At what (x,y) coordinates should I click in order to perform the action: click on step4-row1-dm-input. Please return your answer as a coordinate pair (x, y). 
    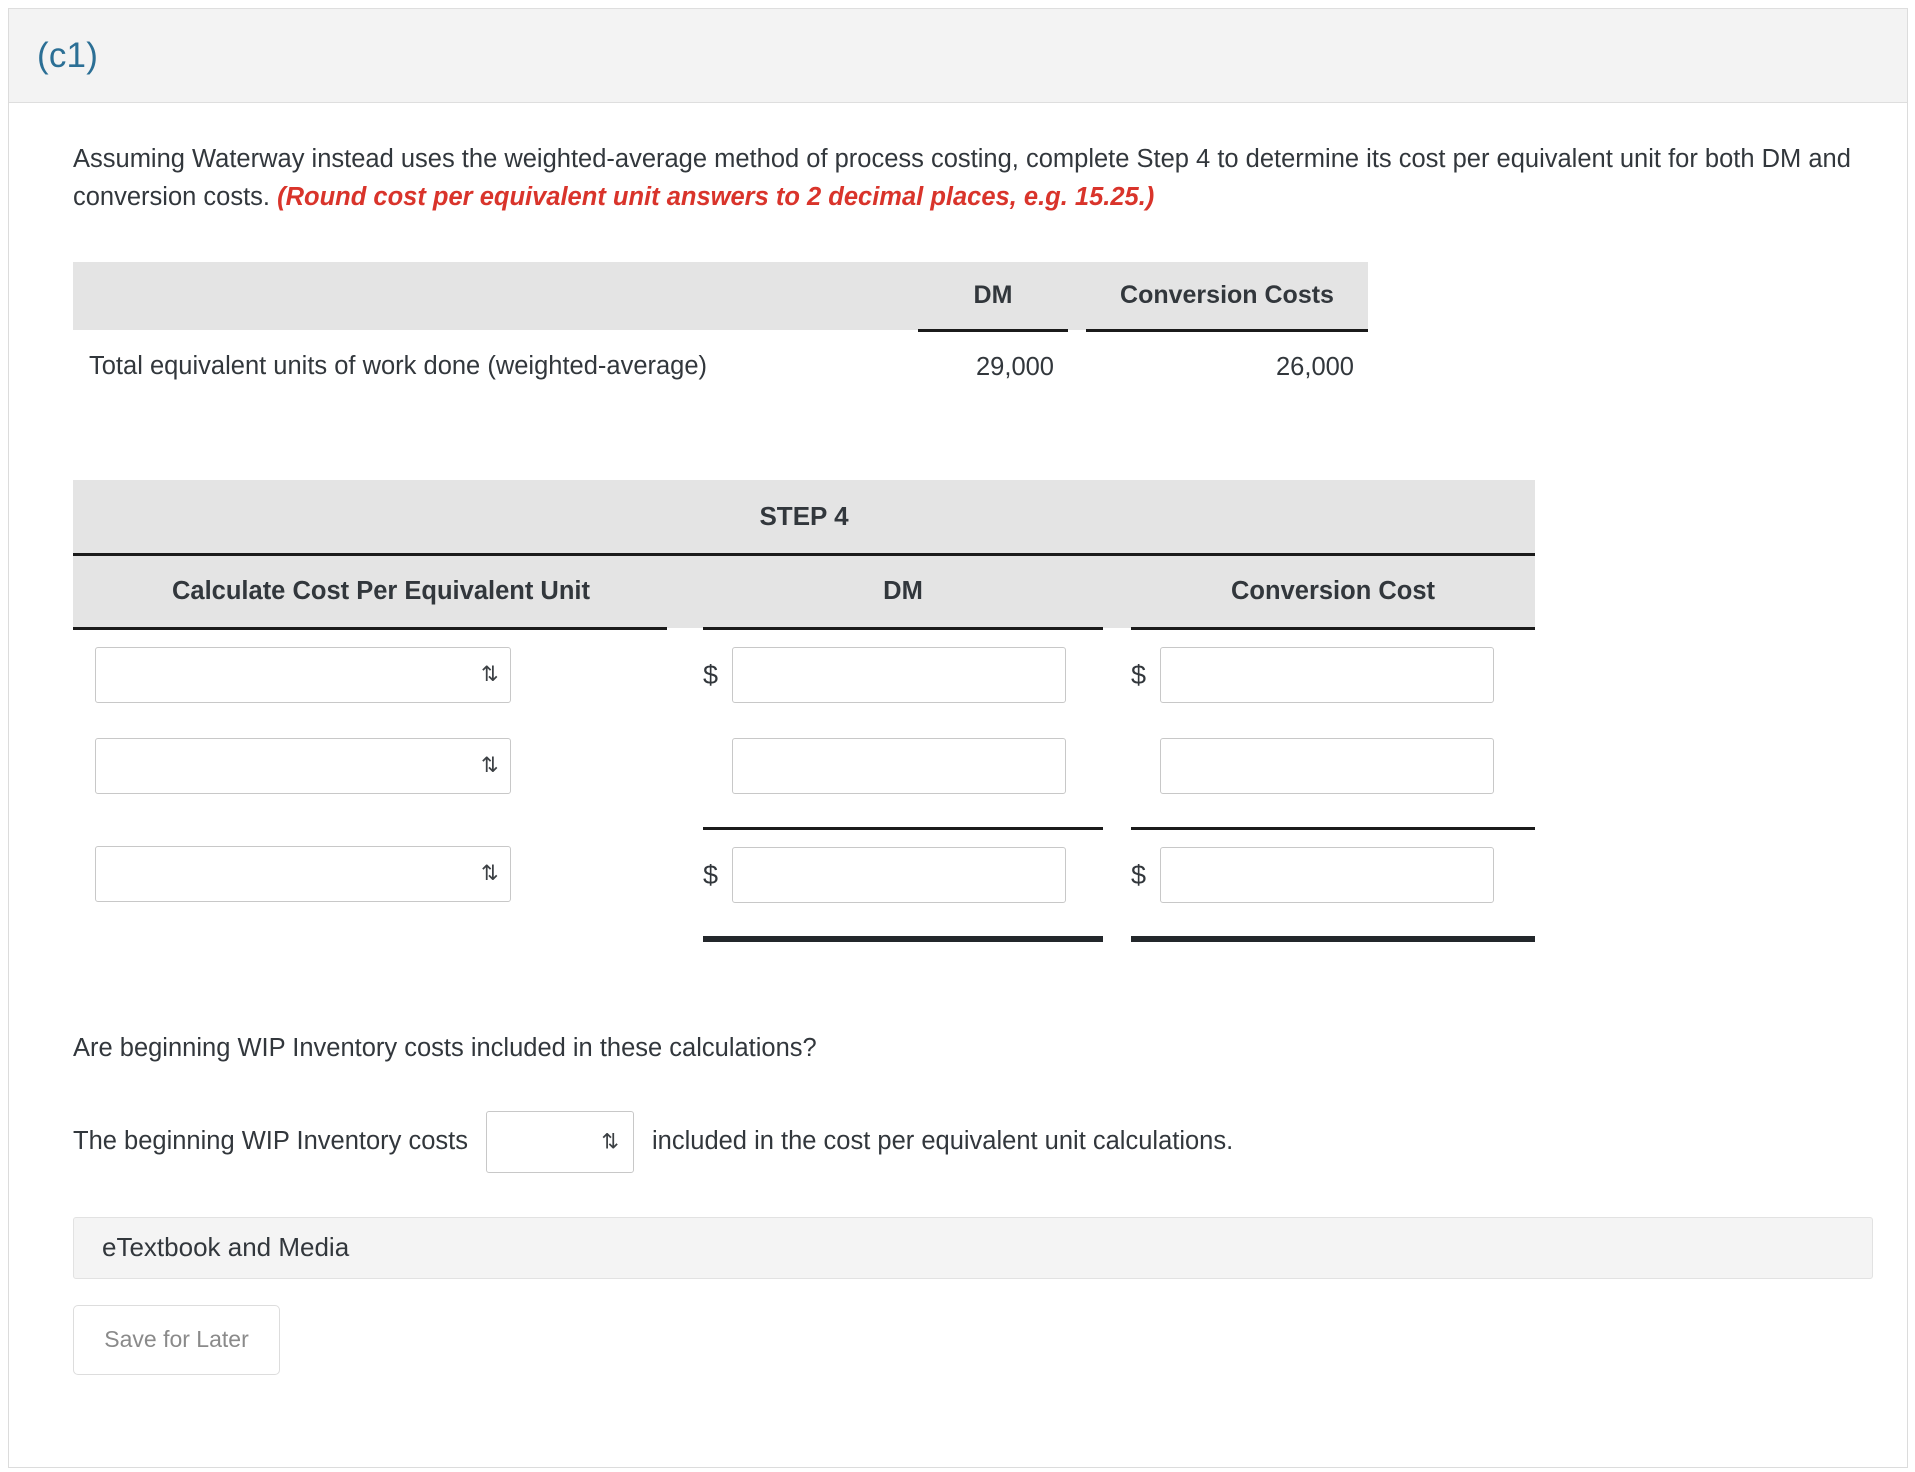
    Looking at the image, I should click on (899, 675).